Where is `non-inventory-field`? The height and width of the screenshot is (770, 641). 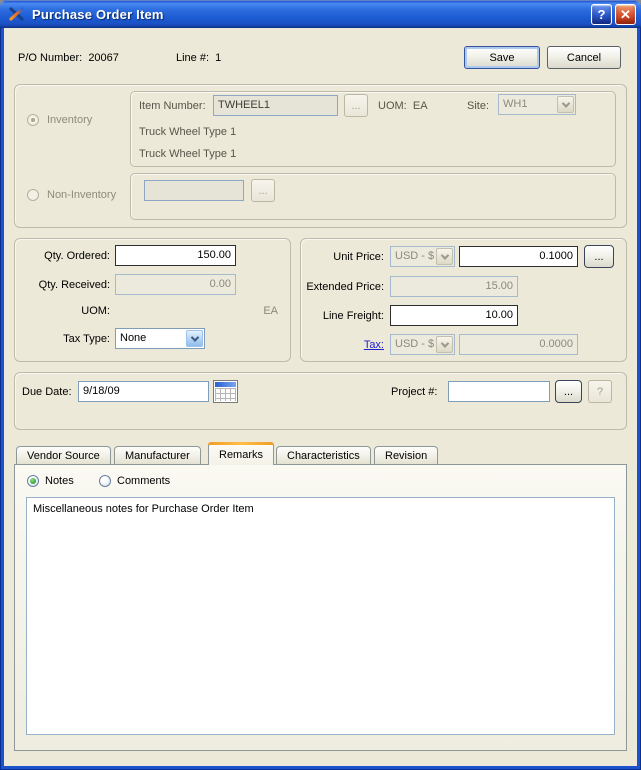
non-inventory-field is located at coordinates (194, 190).